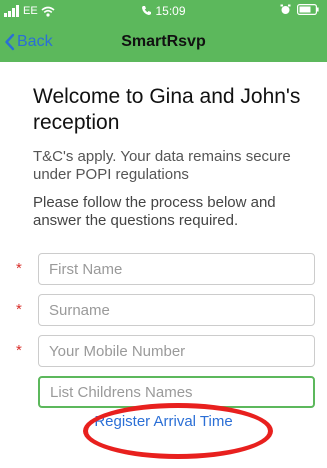 Image resolution: width=327 pixels, height=468 pixels. I want to click on battery-icon, so click(308, 9).